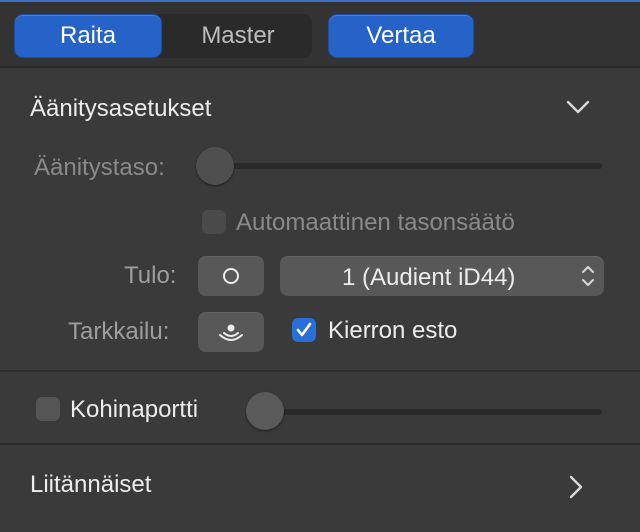 The width and height of the screenshot is (640, 532). What do you see at coordinates (588, 276) in the screenshot?
I see `chevron-updown-icon` at bounding box center [588, 276].